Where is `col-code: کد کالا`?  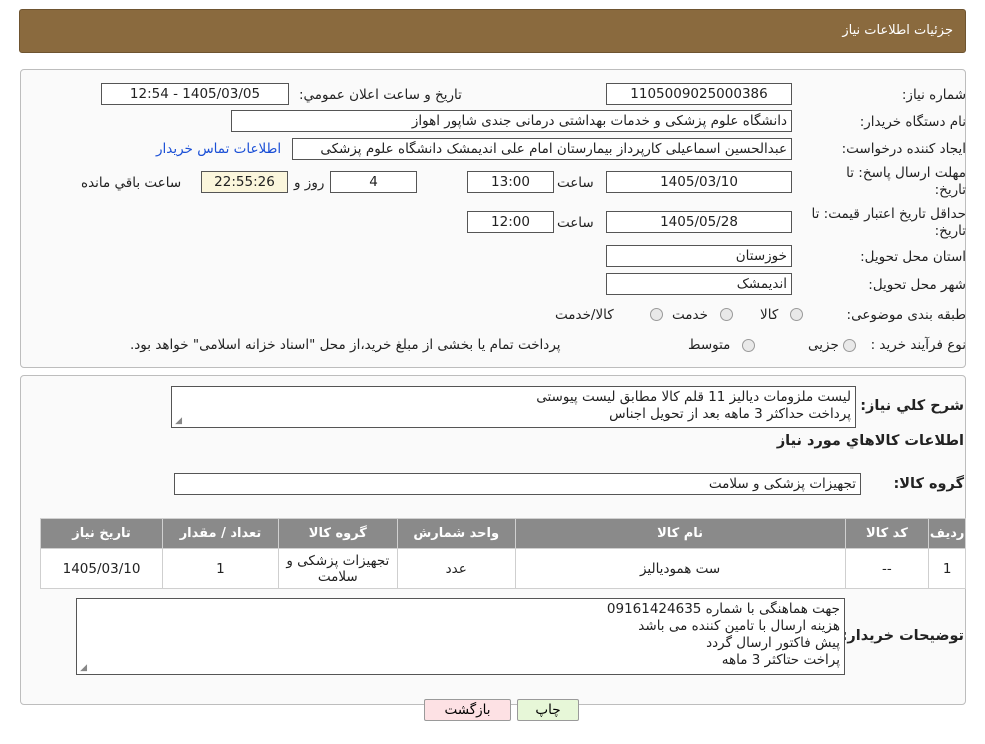 col-code: کد کالا is located at coordinates (887, 533).